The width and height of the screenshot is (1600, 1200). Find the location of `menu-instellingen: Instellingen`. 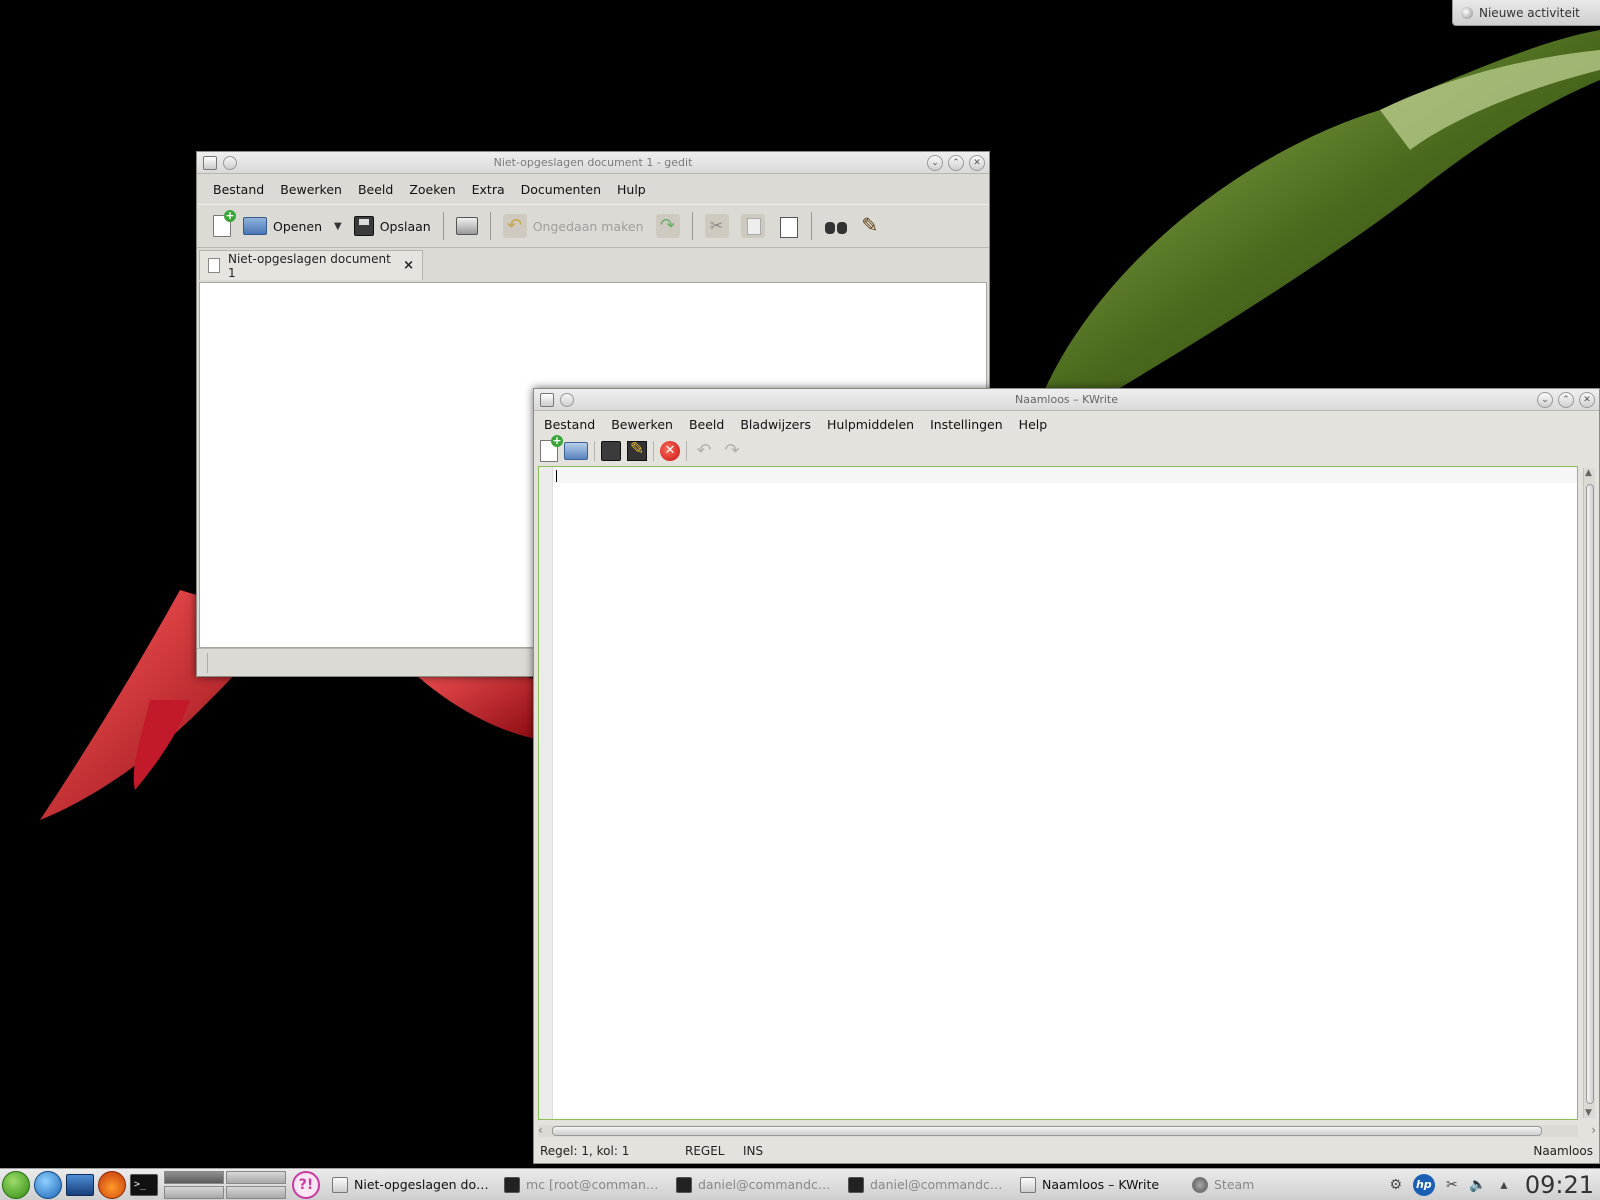

menu-instellingen: Instellingen is located at coordinates (966, 424).